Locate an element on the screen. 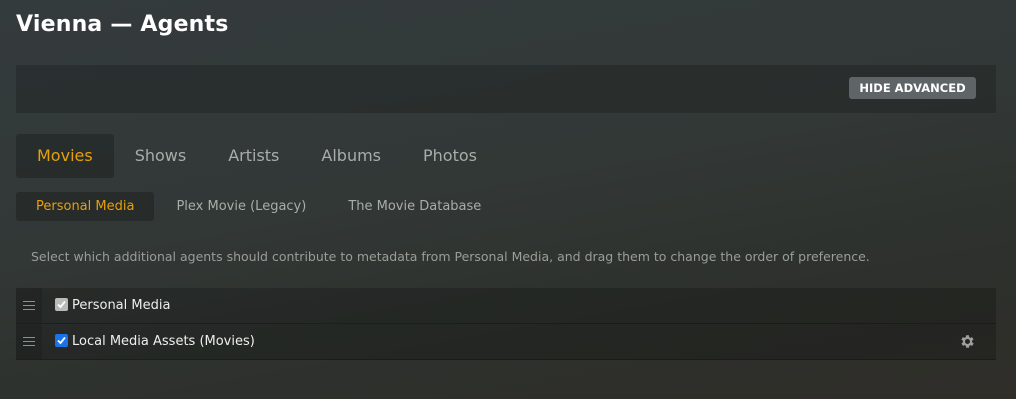 The width and height of the screenshot is (1016, 399). list-item: Local Media Assets (Movies) is located at coordinates (506, 342).